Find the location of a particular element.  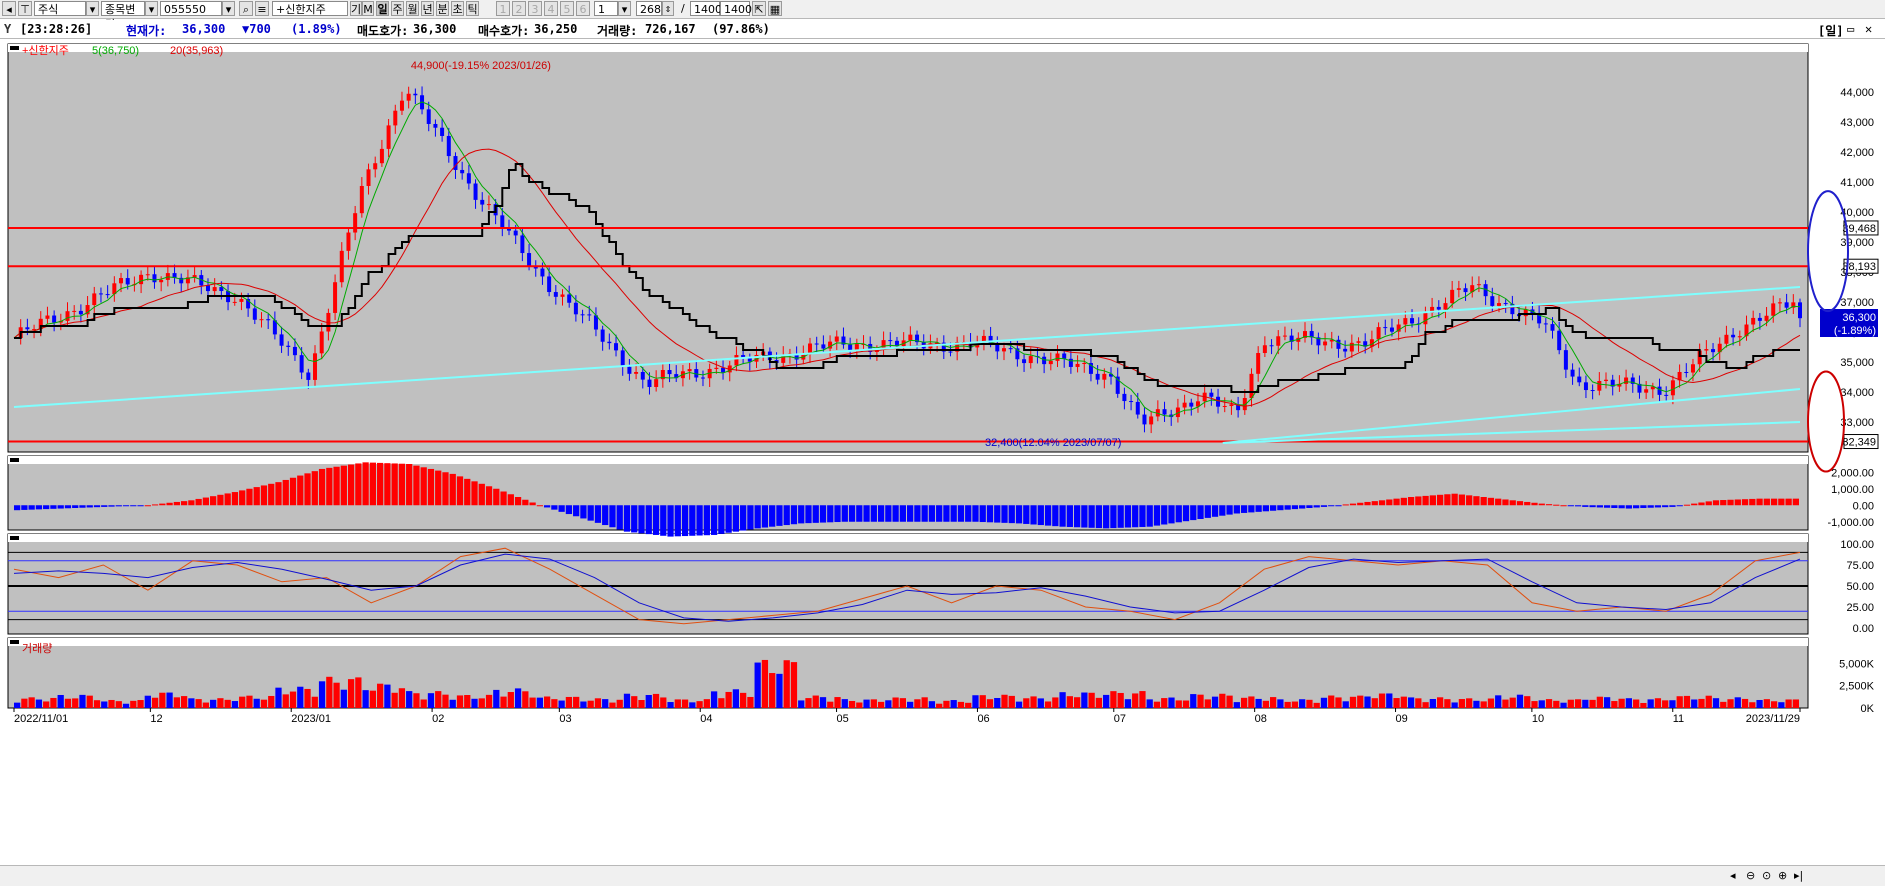

mode-button-gi: 기 is located at coordinates (356, 8).